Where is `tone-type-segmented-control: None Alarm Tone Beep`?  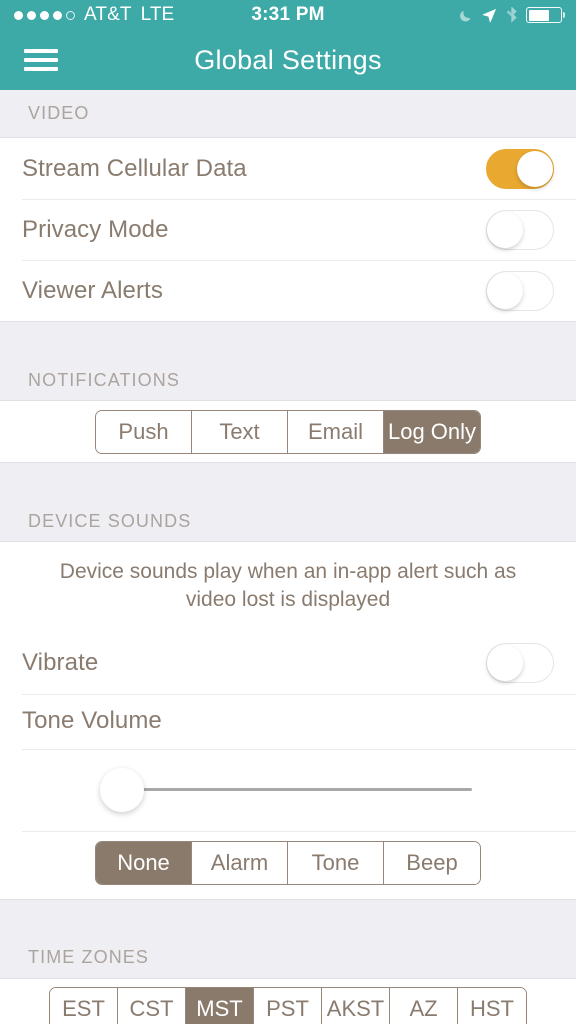
tone-type-segmented-control: None Alarm Tone Beep is located at coordinates (288, 862).